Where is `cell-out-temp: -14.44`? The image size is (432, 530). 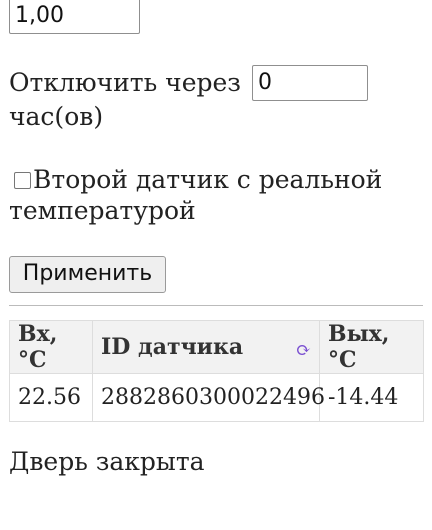 cell-out-temp: -14.44 is located at coordinates (371, 397).